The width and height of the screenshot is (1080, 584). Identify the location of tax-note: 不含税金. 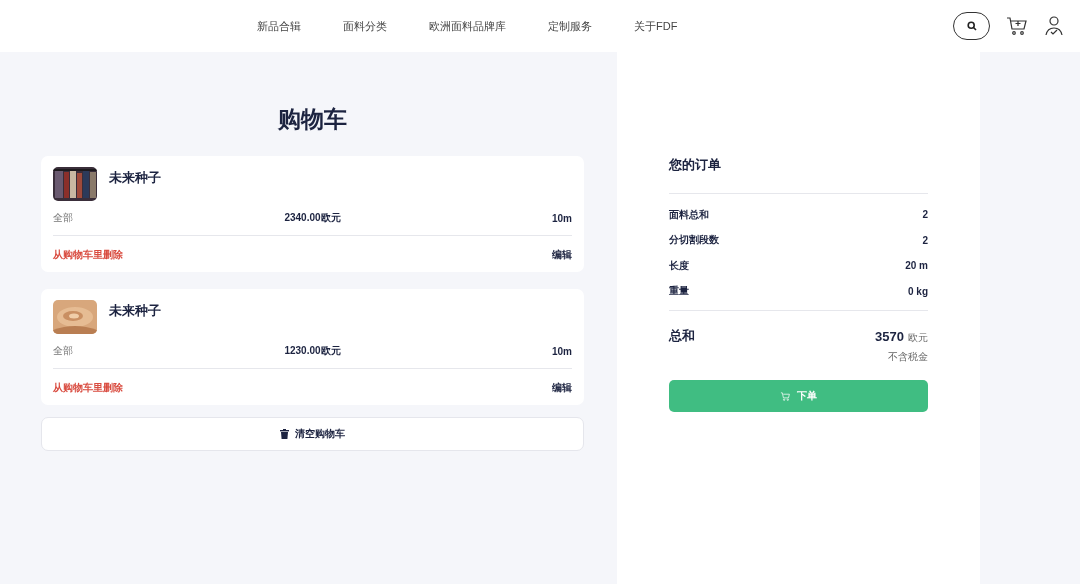
(908, 357).